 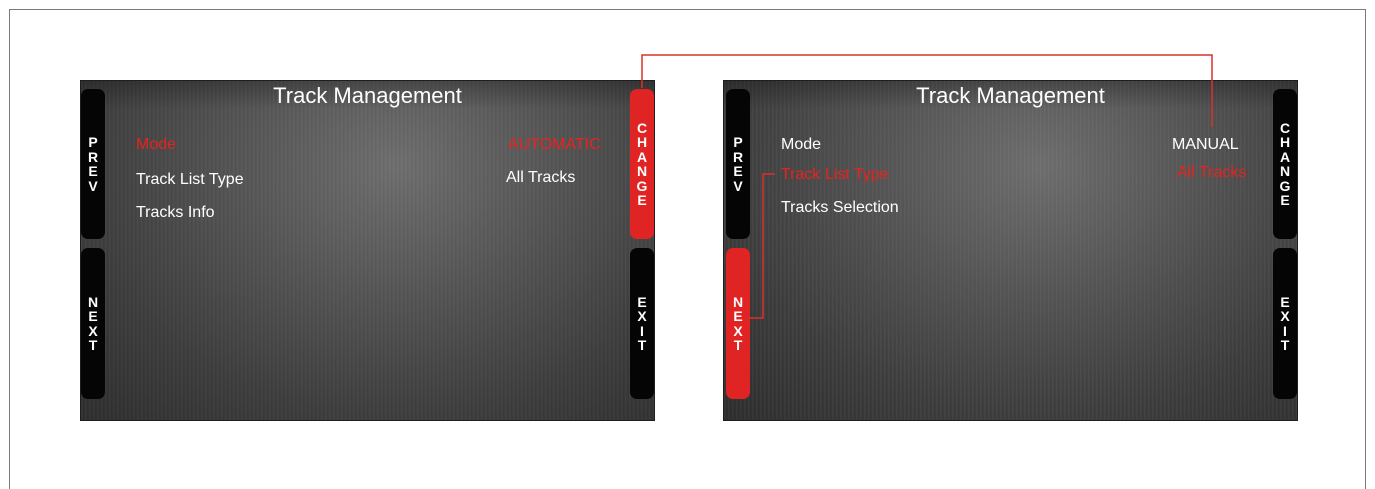 What do you see at coordinates (554, 144) in the screenshot?
I see `row-value-mode: AUTOMATIC` at bounding box center [554, 144].